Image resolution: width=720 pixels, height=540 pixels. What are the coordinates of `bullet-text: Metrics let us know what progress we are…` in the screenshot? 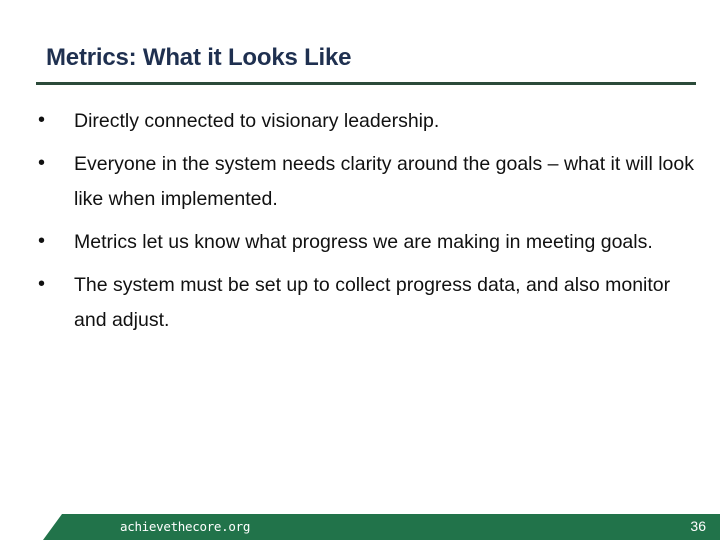 It's located at (363, 242).